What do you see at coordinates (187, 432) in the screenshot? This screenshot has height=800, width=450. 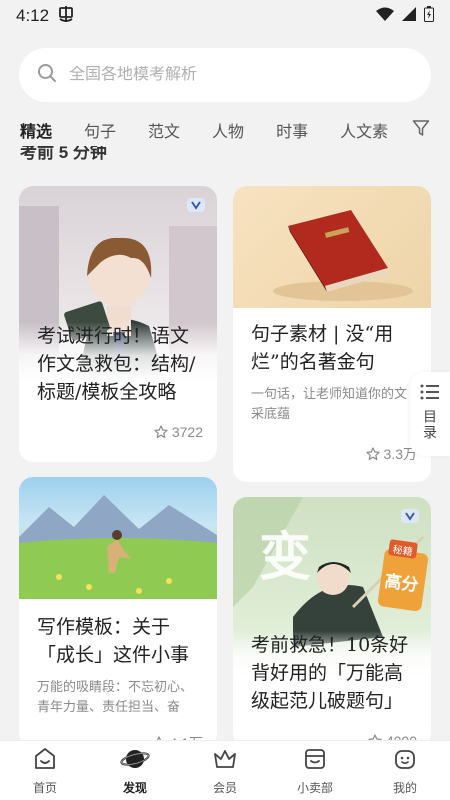 I see `favorite-count: 3722` at bounding box center [187, 432].